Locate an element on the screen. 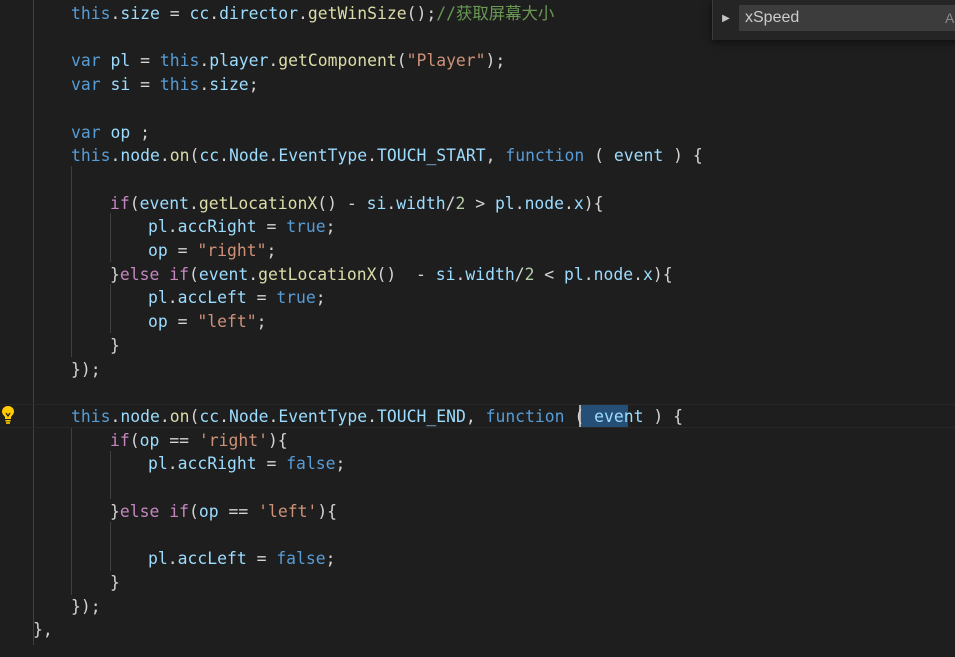  code-token: pl is located at coordinates (158, 227).